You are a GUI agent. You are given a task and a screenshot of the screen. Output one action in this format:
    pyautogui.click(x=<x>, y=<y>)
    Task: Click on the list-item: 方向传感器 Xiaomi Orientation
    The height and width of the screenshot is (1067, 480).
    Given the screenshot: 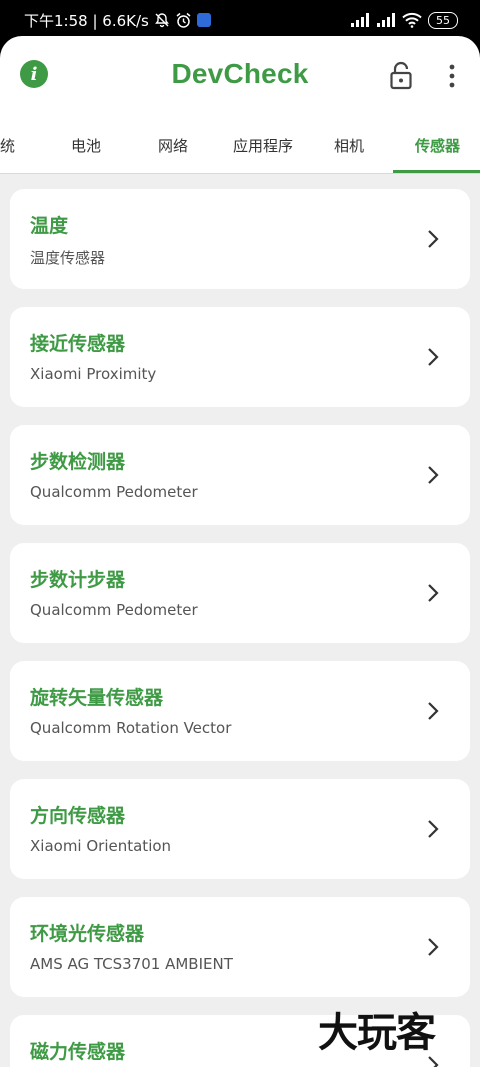 What is the action you would take?
    pyautogui.click(x=240, y=829)
    